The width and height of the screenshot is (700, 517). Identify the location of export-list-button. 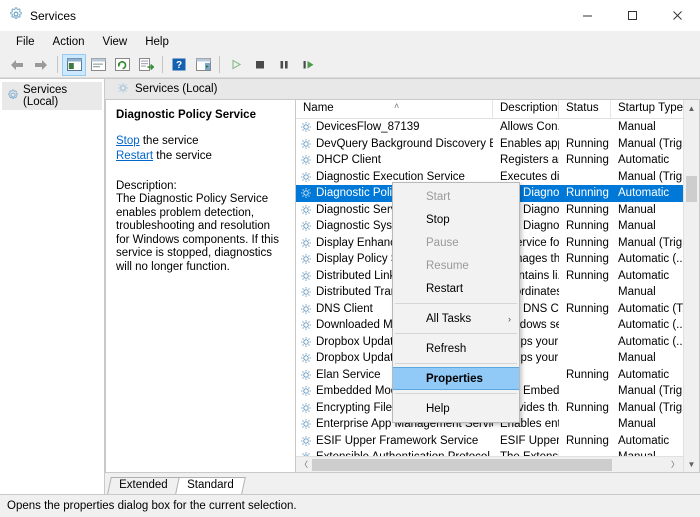
(146, 65).